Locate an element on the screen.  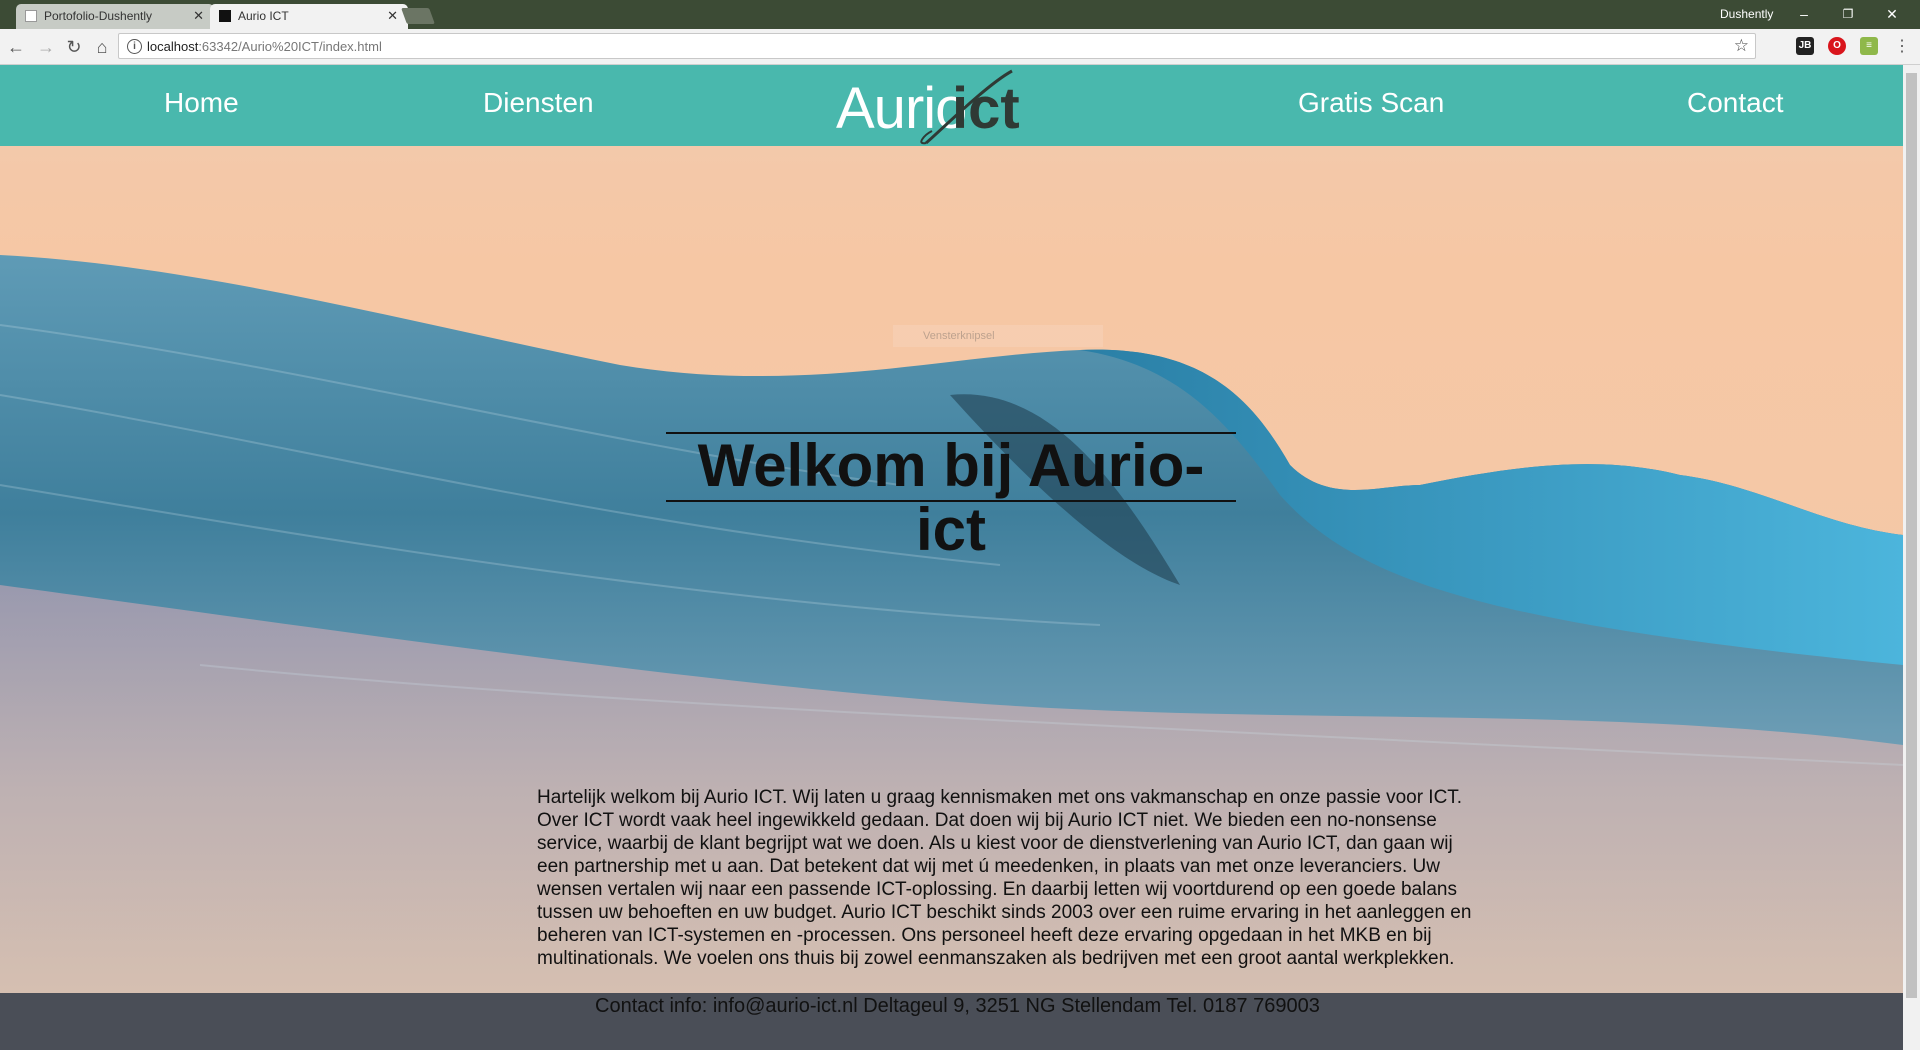
profile-name: Dushently is located at coordinates (1746, 14).